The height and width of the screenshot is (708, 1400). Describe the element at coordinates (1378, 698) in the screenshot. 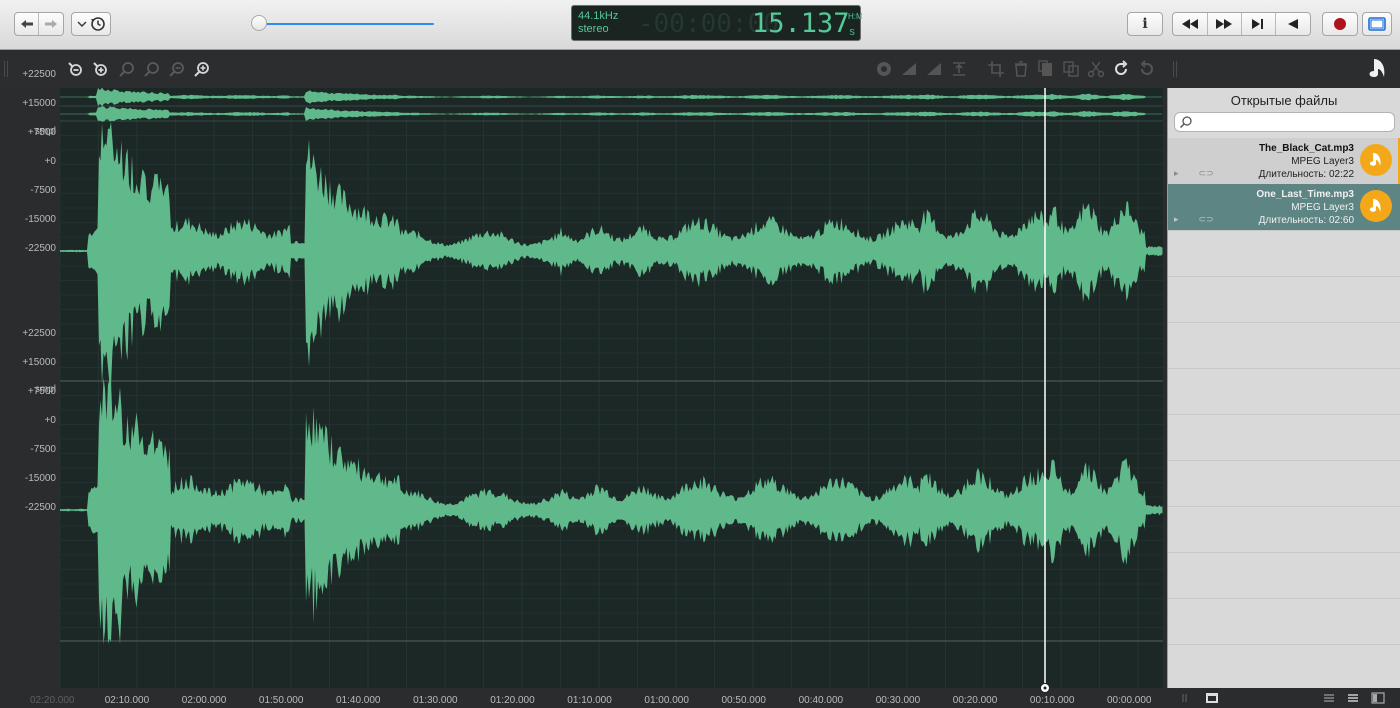

I see `sidebar-toggle-icon` at that location.